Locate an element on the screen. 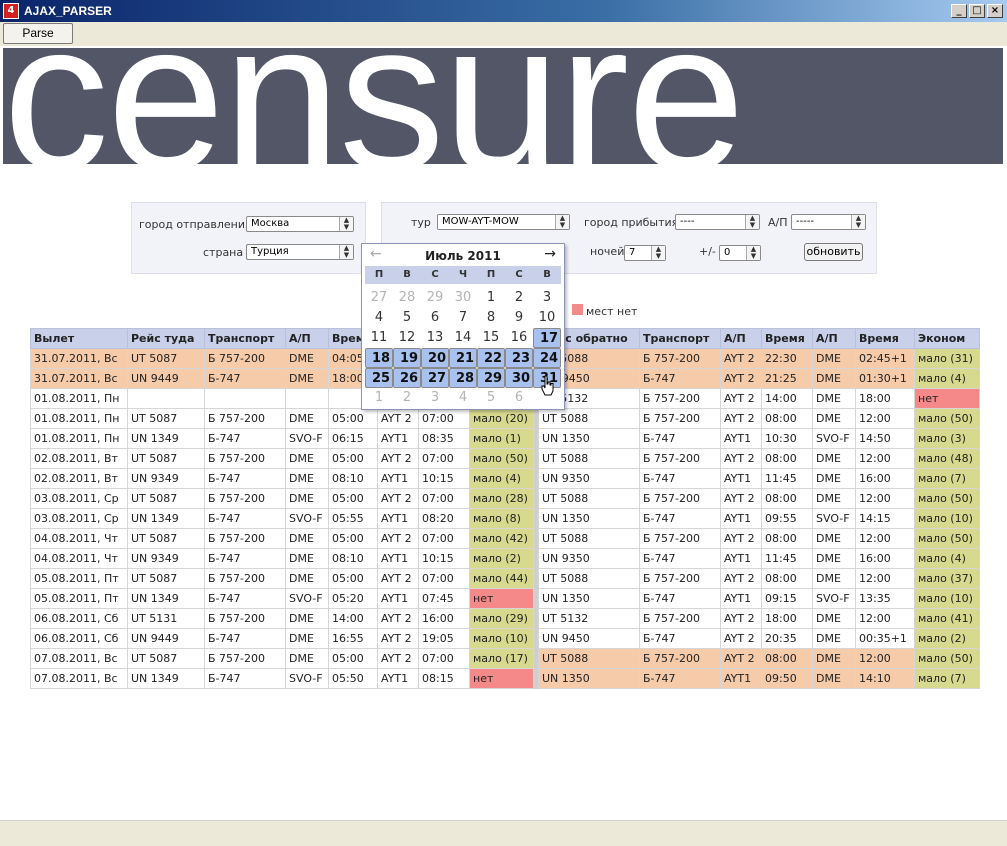 The image size is (1007, 846). minimize-icon: _ is located at coordinates (959, 11).